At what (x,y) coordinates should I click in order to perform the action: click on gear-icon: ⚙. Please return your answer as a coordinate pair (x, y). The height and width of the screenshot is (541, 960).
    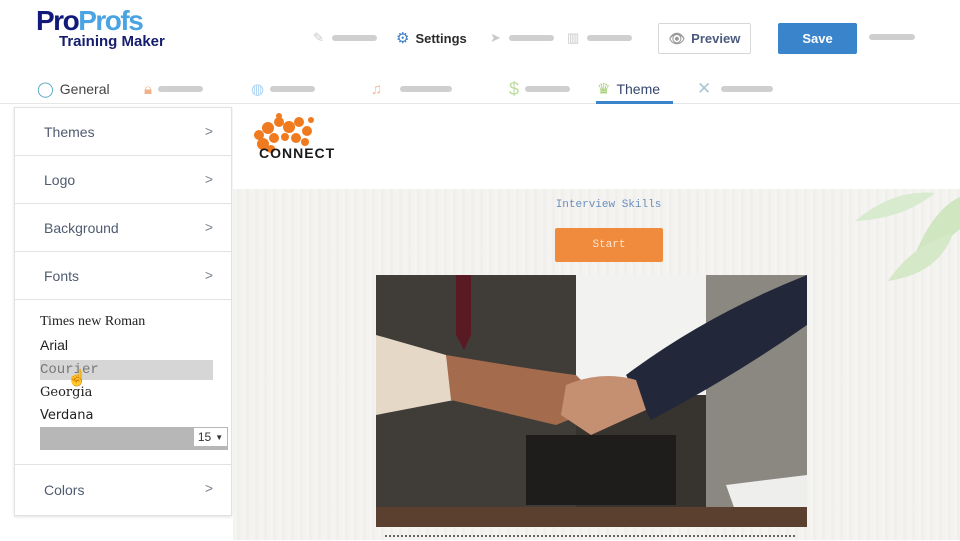
    Looking at the image, I should click on (403, 38).